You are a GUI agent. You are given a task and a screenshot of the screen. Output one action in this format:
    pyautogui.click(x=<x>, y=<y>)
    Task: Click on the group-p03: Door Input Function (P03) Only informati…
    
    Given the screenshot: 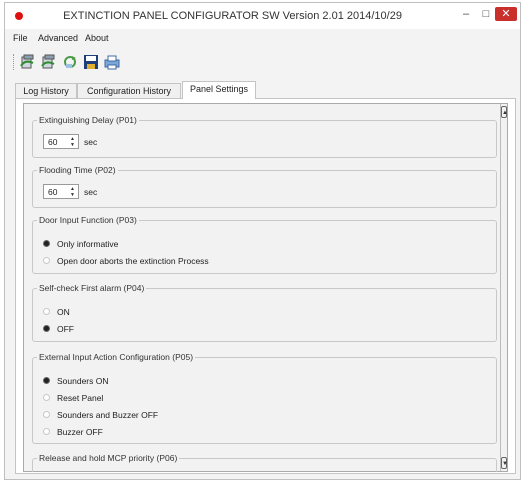 What is the action you would take?
    pyautogui.click(x=264, y=244)
    